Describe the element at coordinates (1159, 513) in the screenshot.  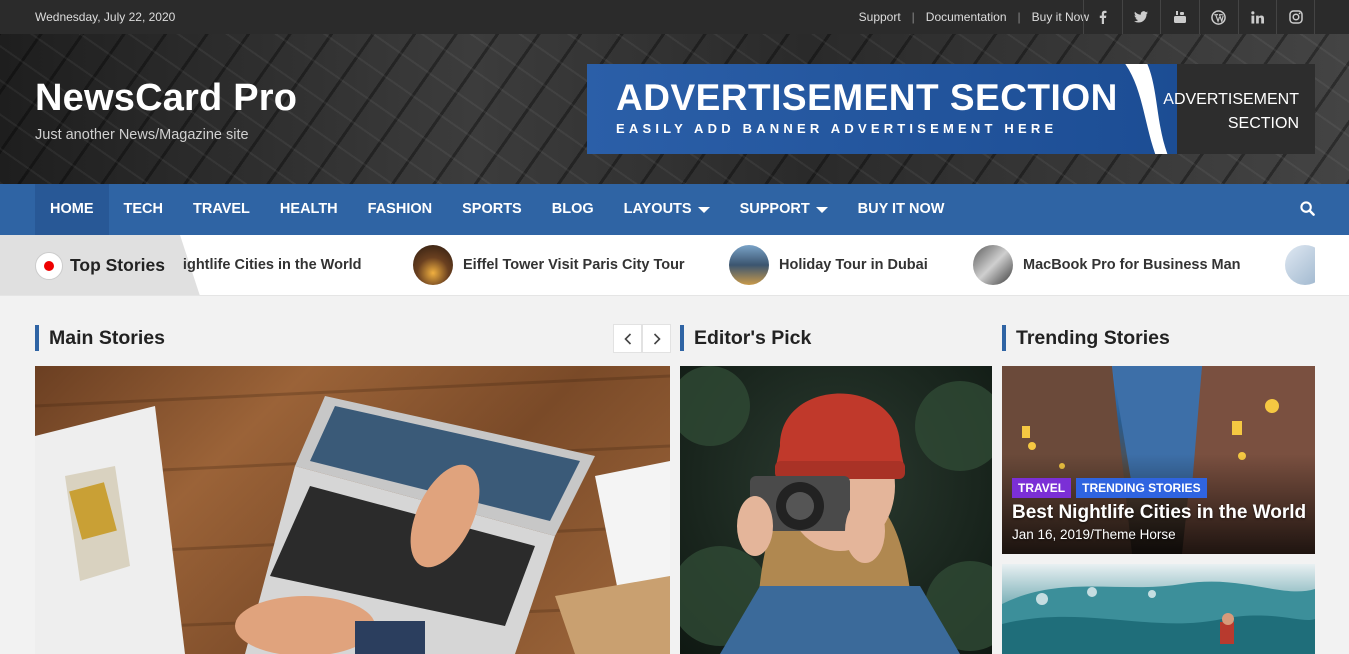
I see `trending-story-title: Best Nightlife Cities in the World` at that location.